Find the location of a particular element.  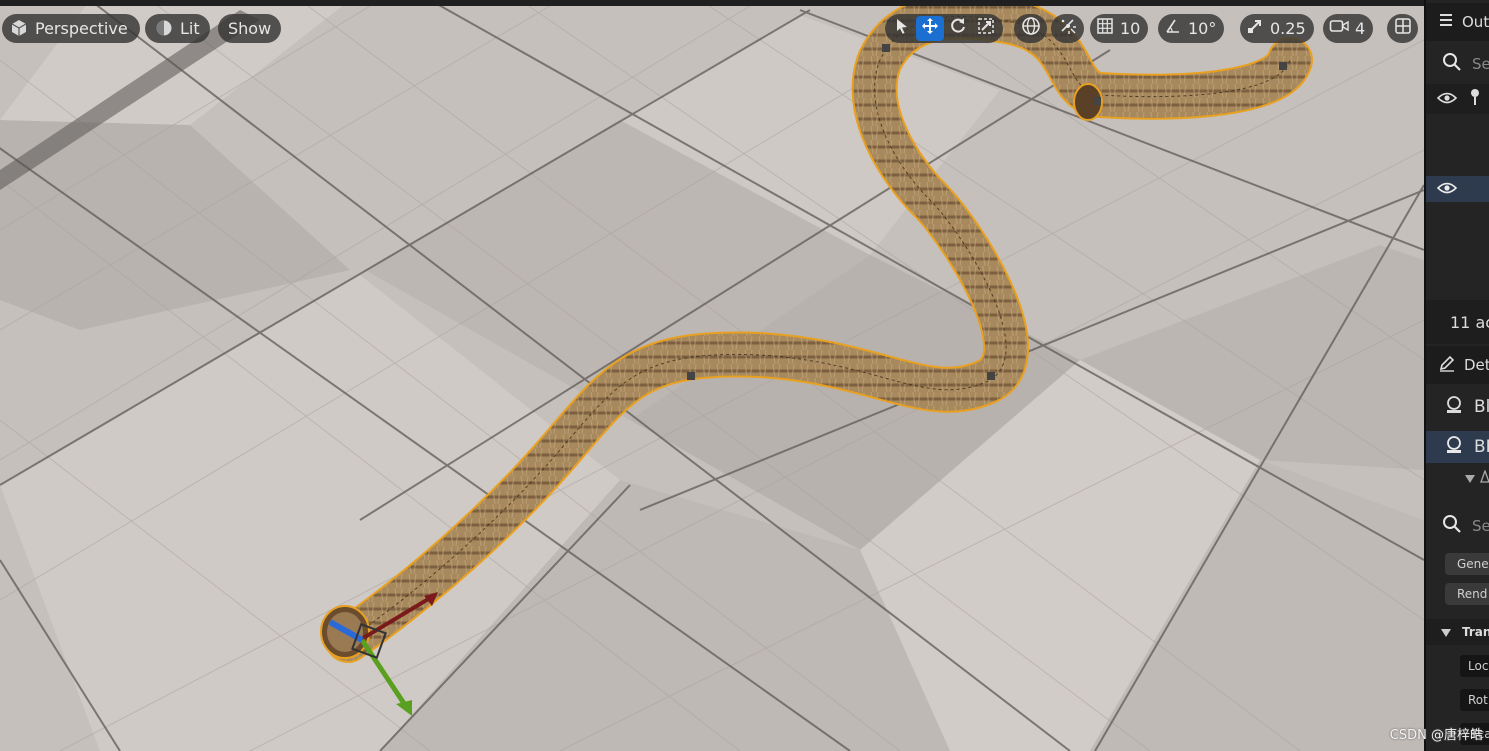

lit-label: Lit is located at coordinates (190, 28).